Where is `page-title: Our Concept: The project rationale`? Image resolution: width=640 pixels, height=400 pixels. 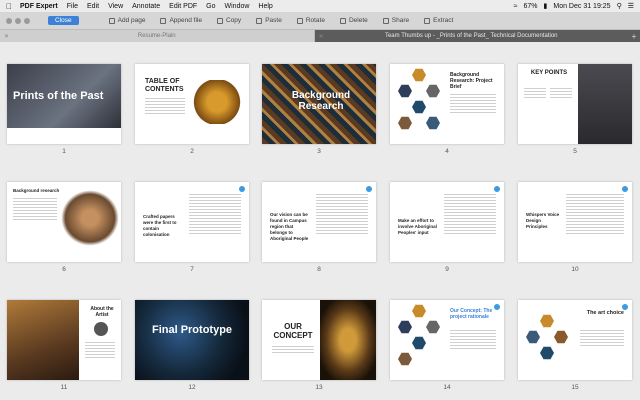
page-title: Our Concept: The project rationale is located at coordinates (471, 314).